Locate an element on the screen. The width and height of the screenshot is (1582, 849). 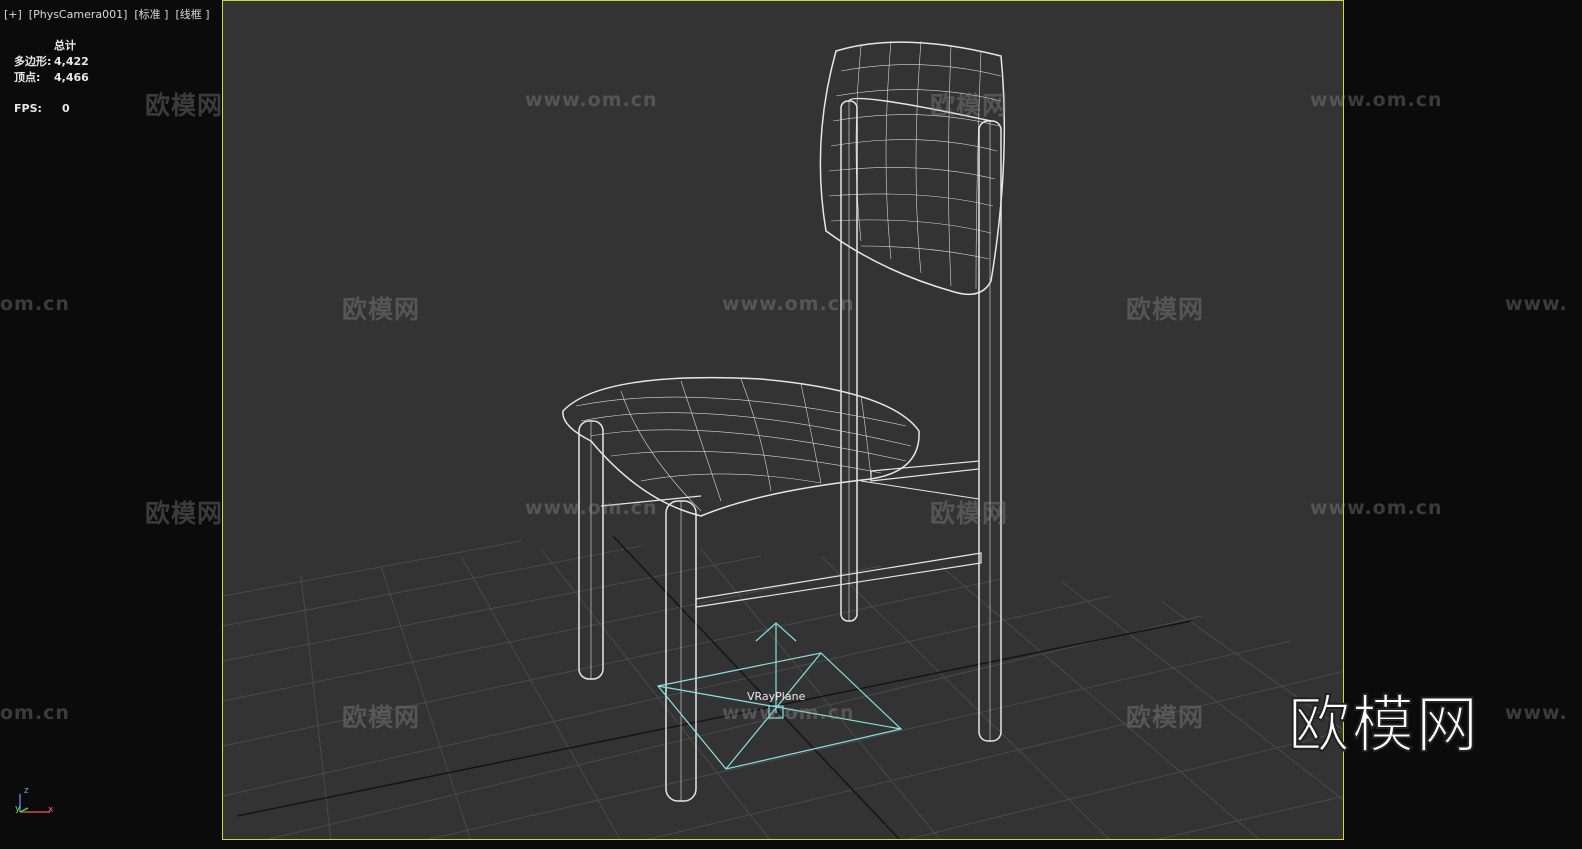
stats-polygons-label: 多边形: is located at coordinates (33, 61).